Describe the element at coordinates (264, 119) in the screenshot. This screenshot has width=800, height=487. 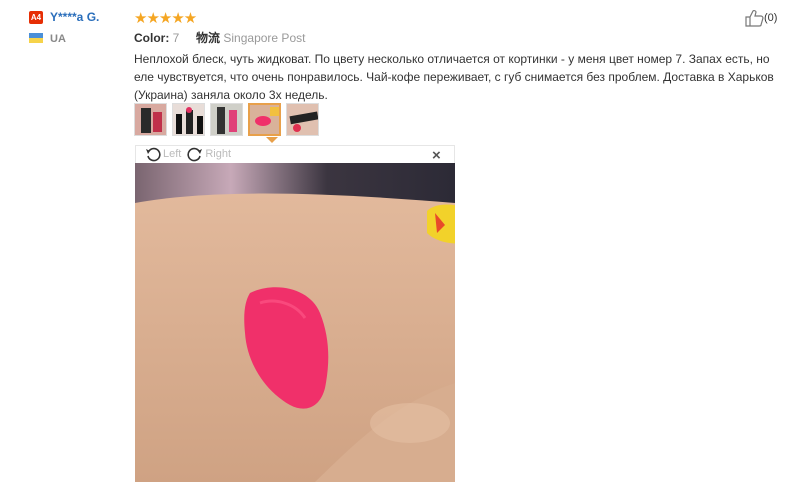
I see `photo-thumbnail-selected` at that location.